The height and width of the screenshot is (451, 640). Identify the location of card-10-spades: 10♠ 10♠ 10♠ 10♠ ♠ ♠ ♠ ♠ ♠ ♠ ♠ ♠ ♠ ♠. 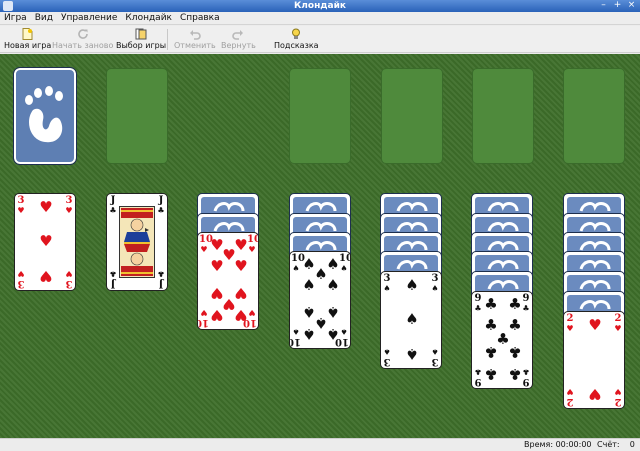
(320, 300).